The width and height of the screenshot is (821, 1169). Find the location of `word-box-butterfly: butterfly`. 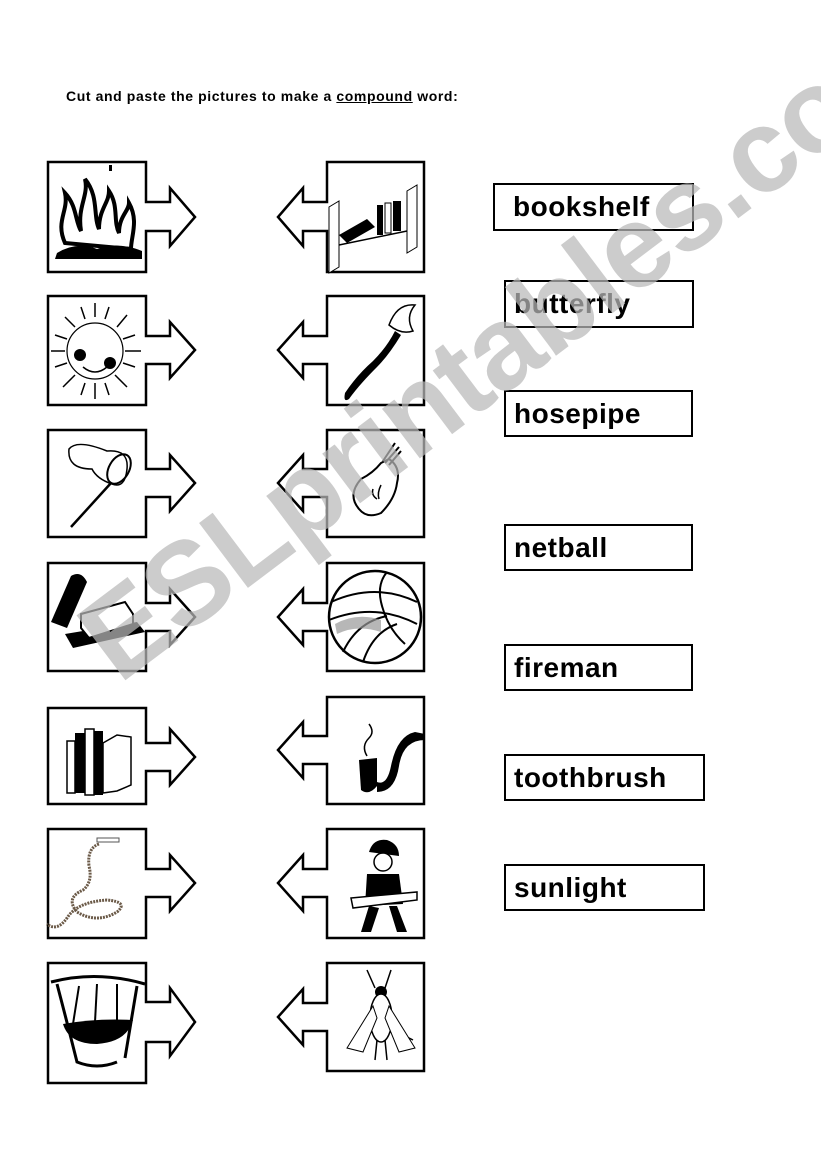

word-box-butterfly: butterfly is located at coordinates (599, 304).